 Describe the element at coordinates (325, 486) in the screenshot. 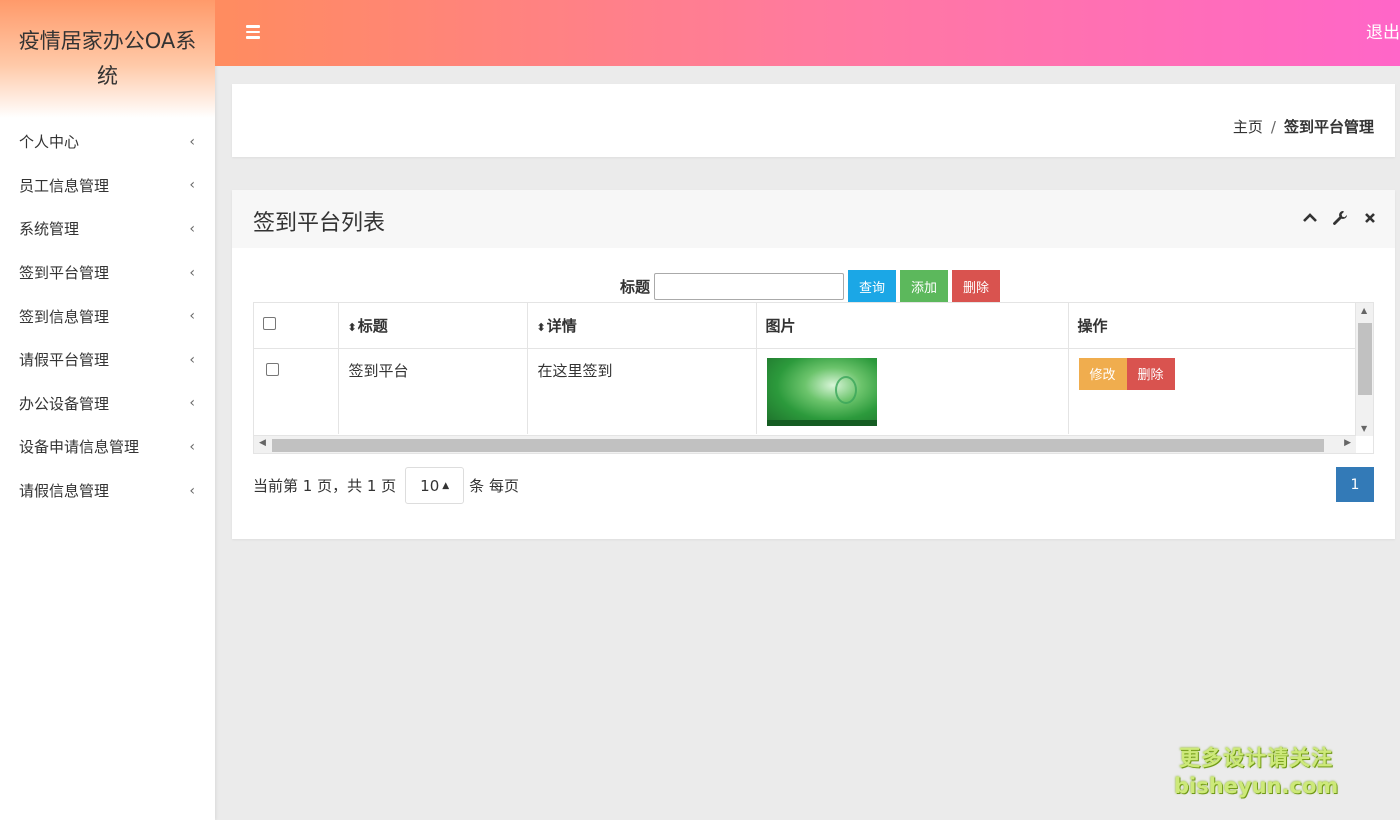

I see `page-summary: 当前第 1 页，共 1 页` at that location.